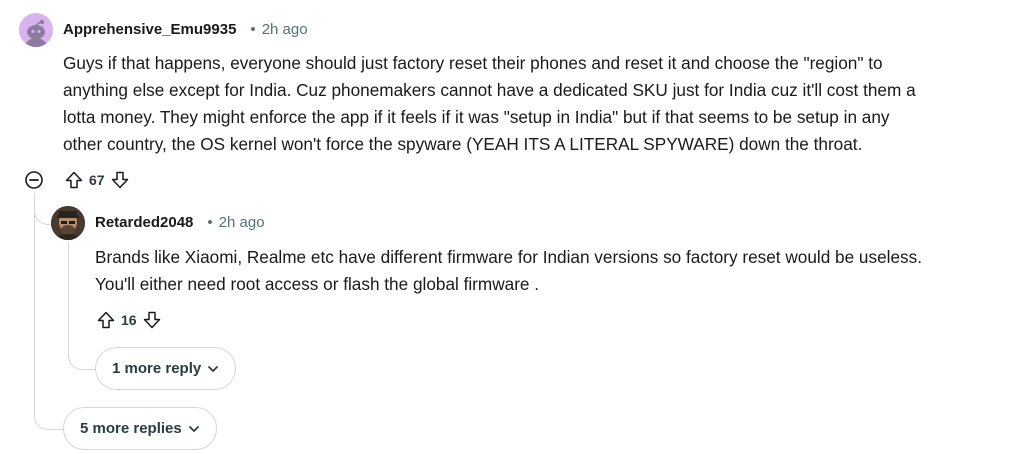  I want to click on snoo-avatar-icon, so click(36, 30).